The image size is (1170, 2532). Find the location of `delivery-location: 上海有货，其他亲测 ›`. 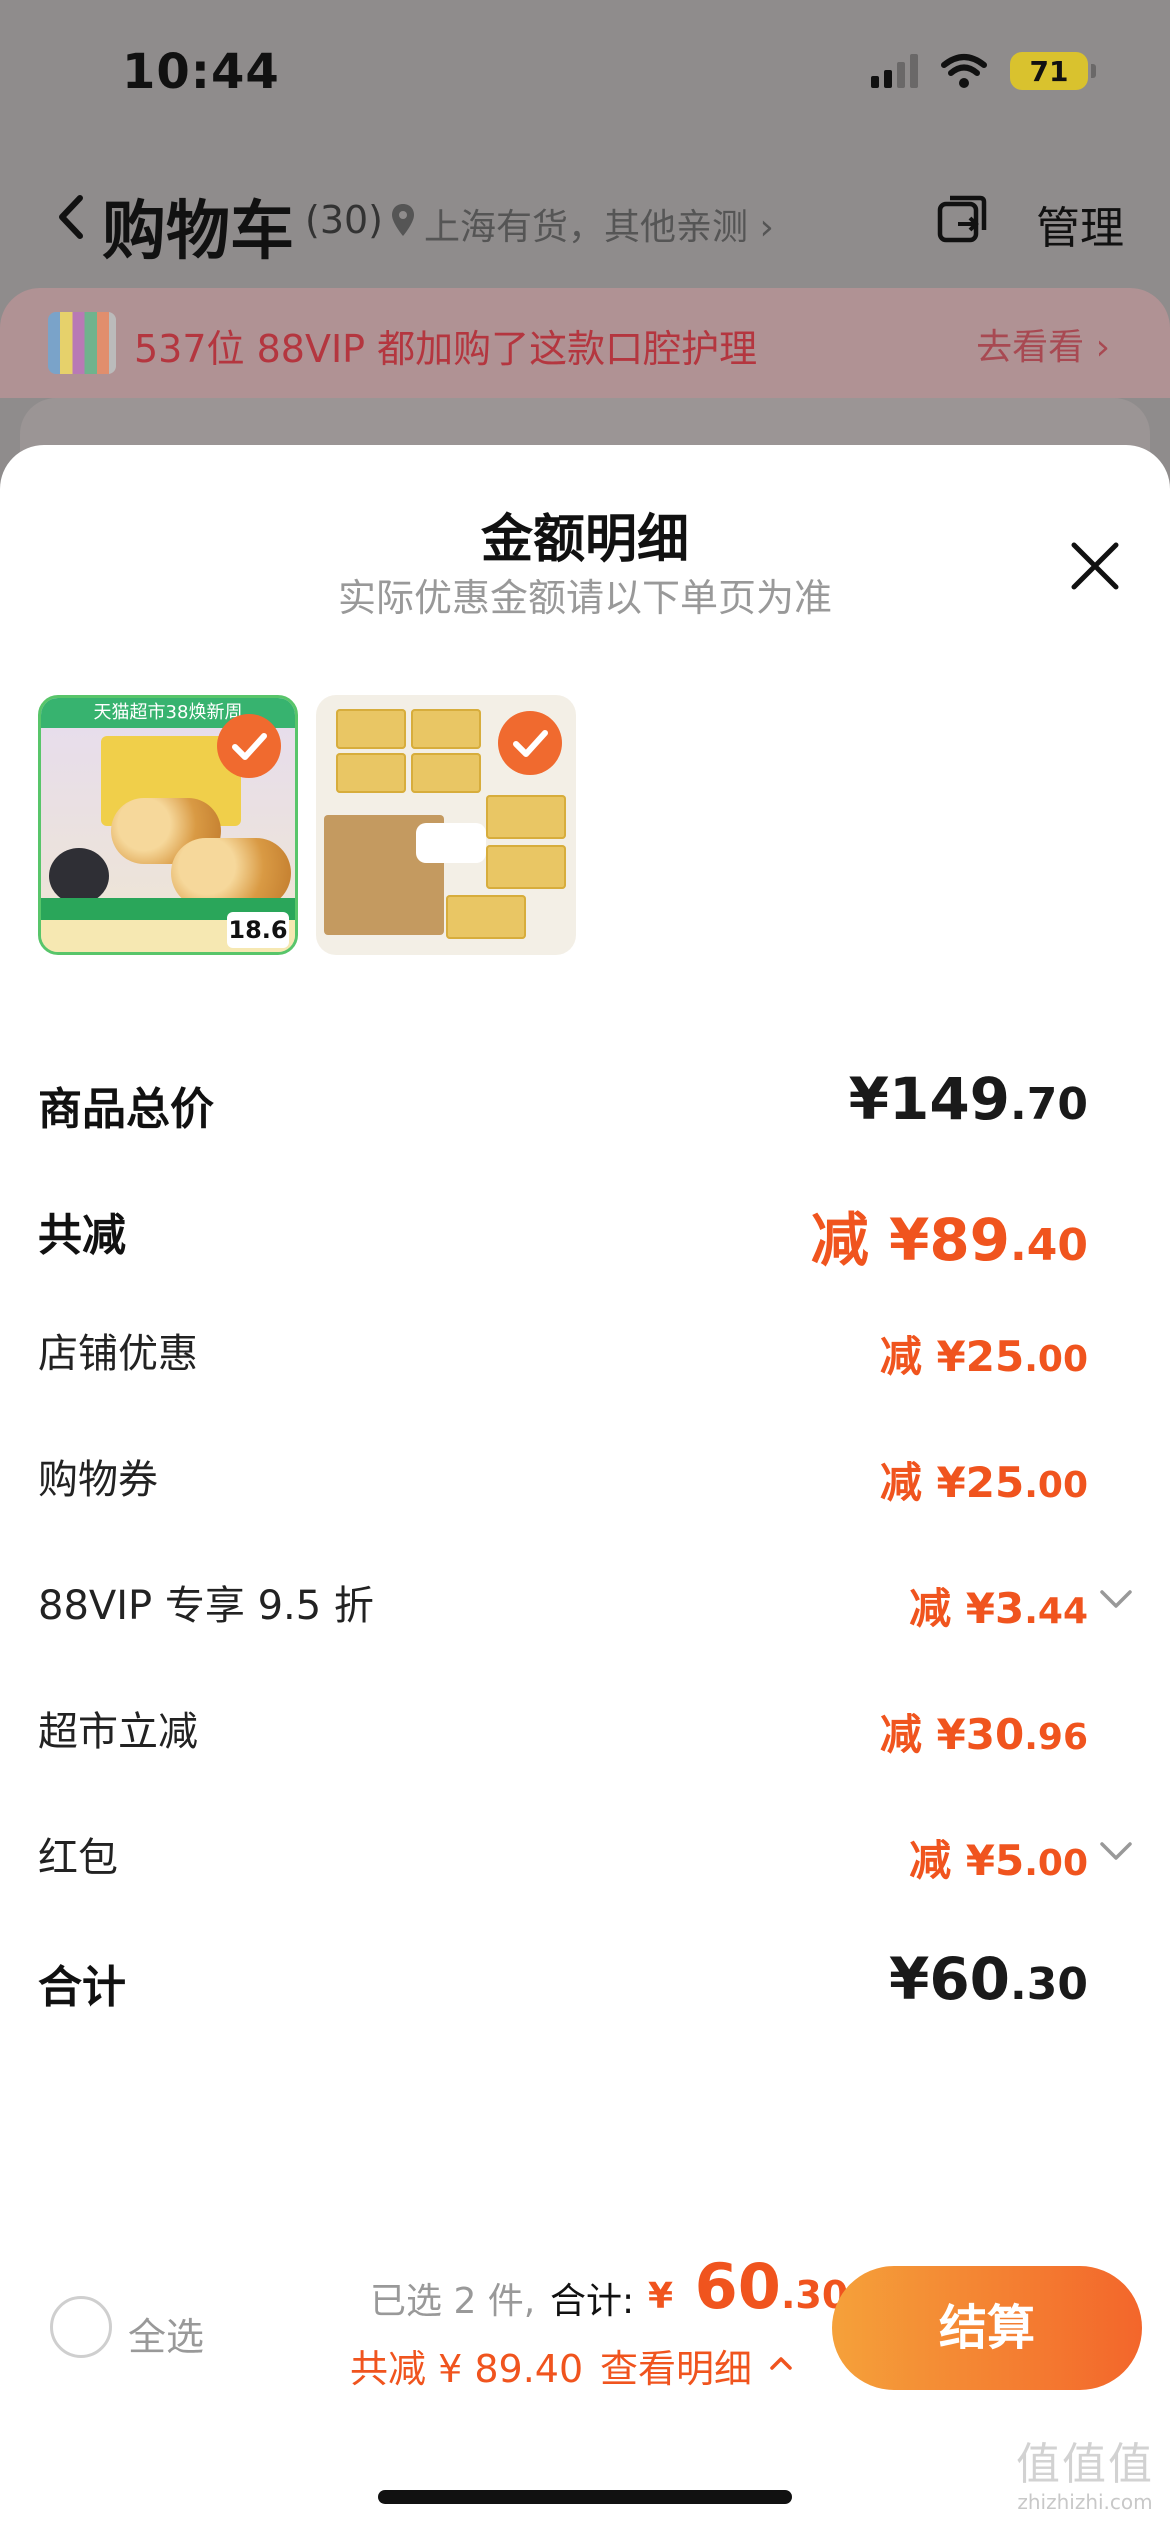

delivery-location: 上海有货，其他亲测 › is located at coordinates (599, 224).